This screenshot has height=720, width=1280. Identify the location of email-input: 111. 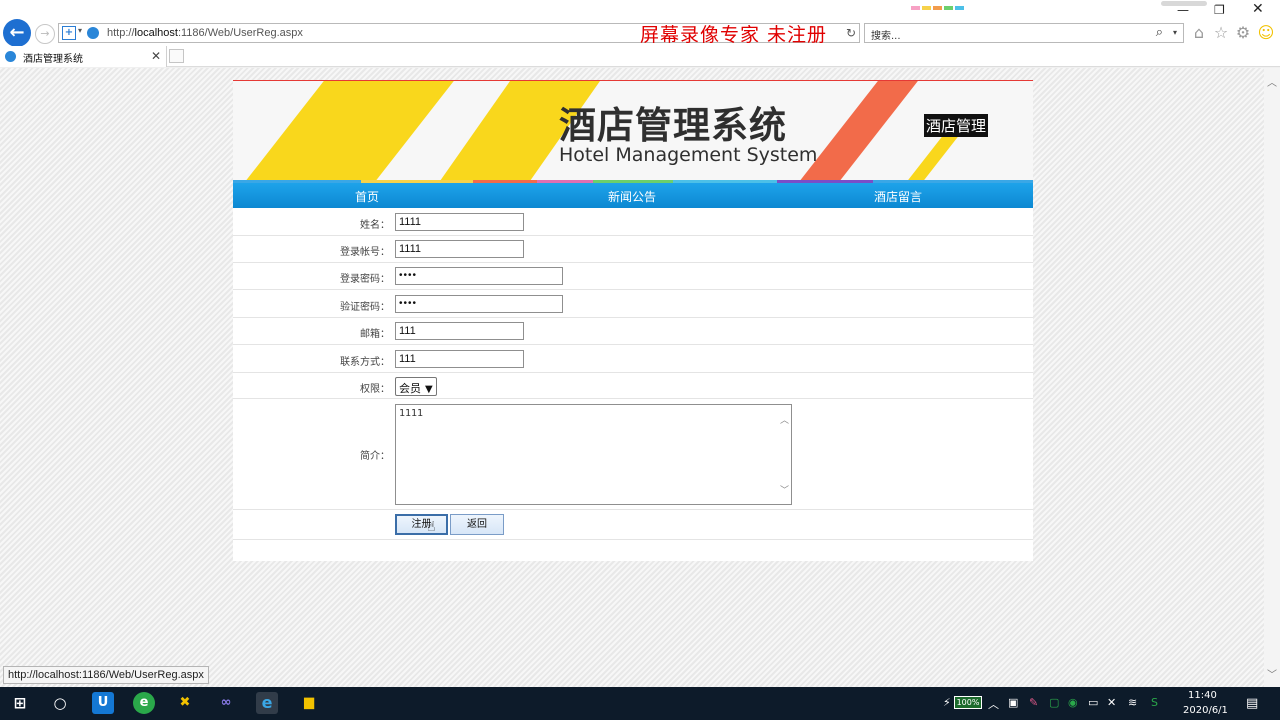
(459, 331).